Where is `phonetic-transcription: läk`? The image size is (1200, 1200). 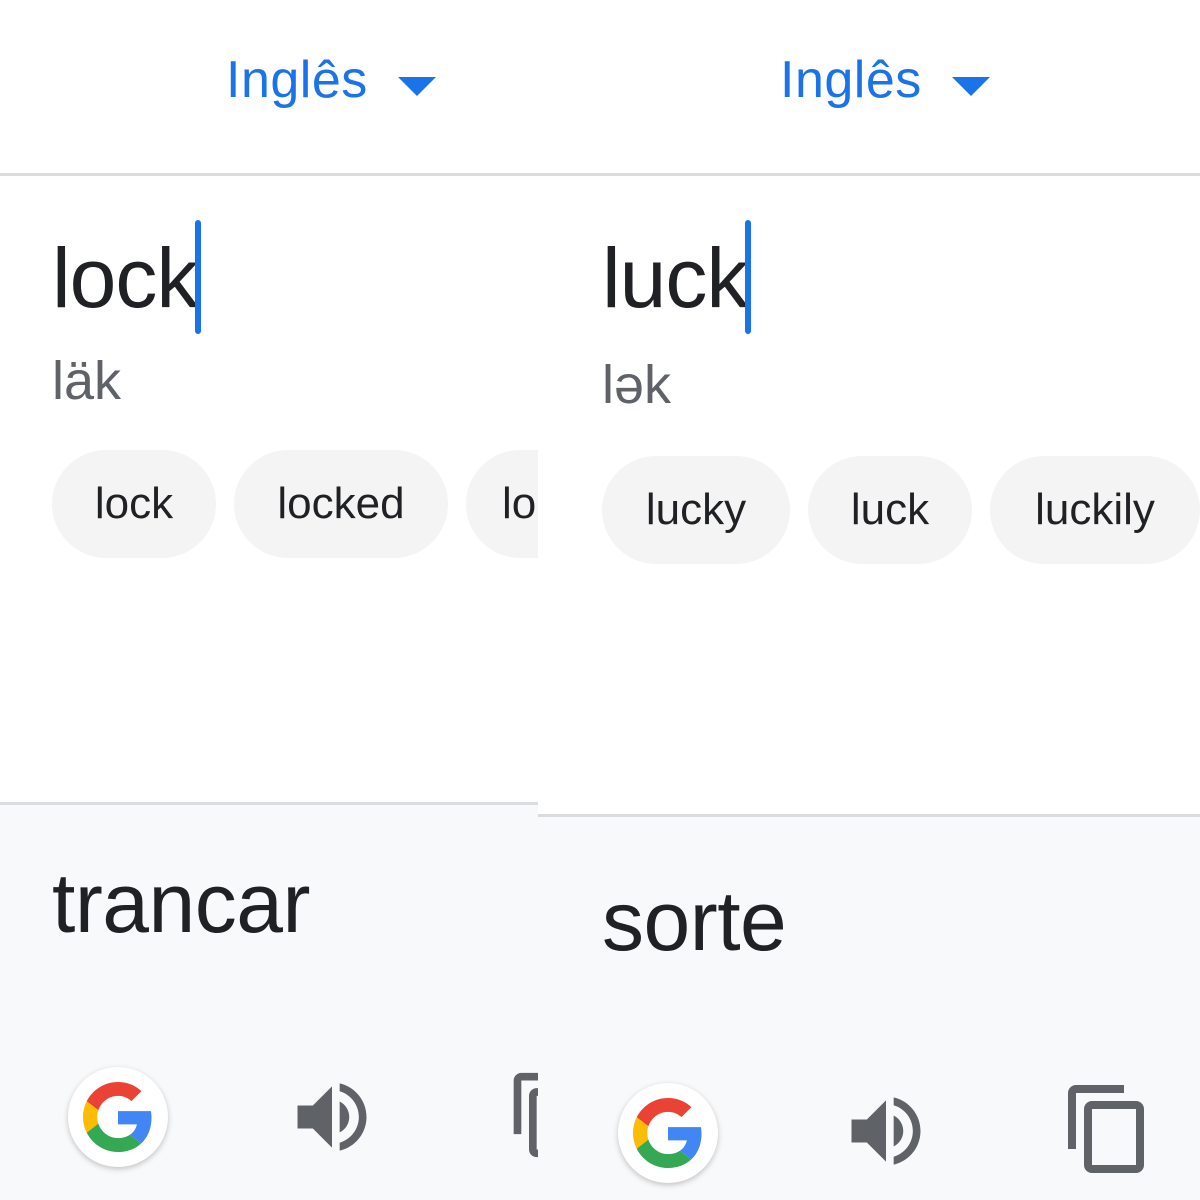 phonetic-transcription: läk is located at coordinates (87, 381).